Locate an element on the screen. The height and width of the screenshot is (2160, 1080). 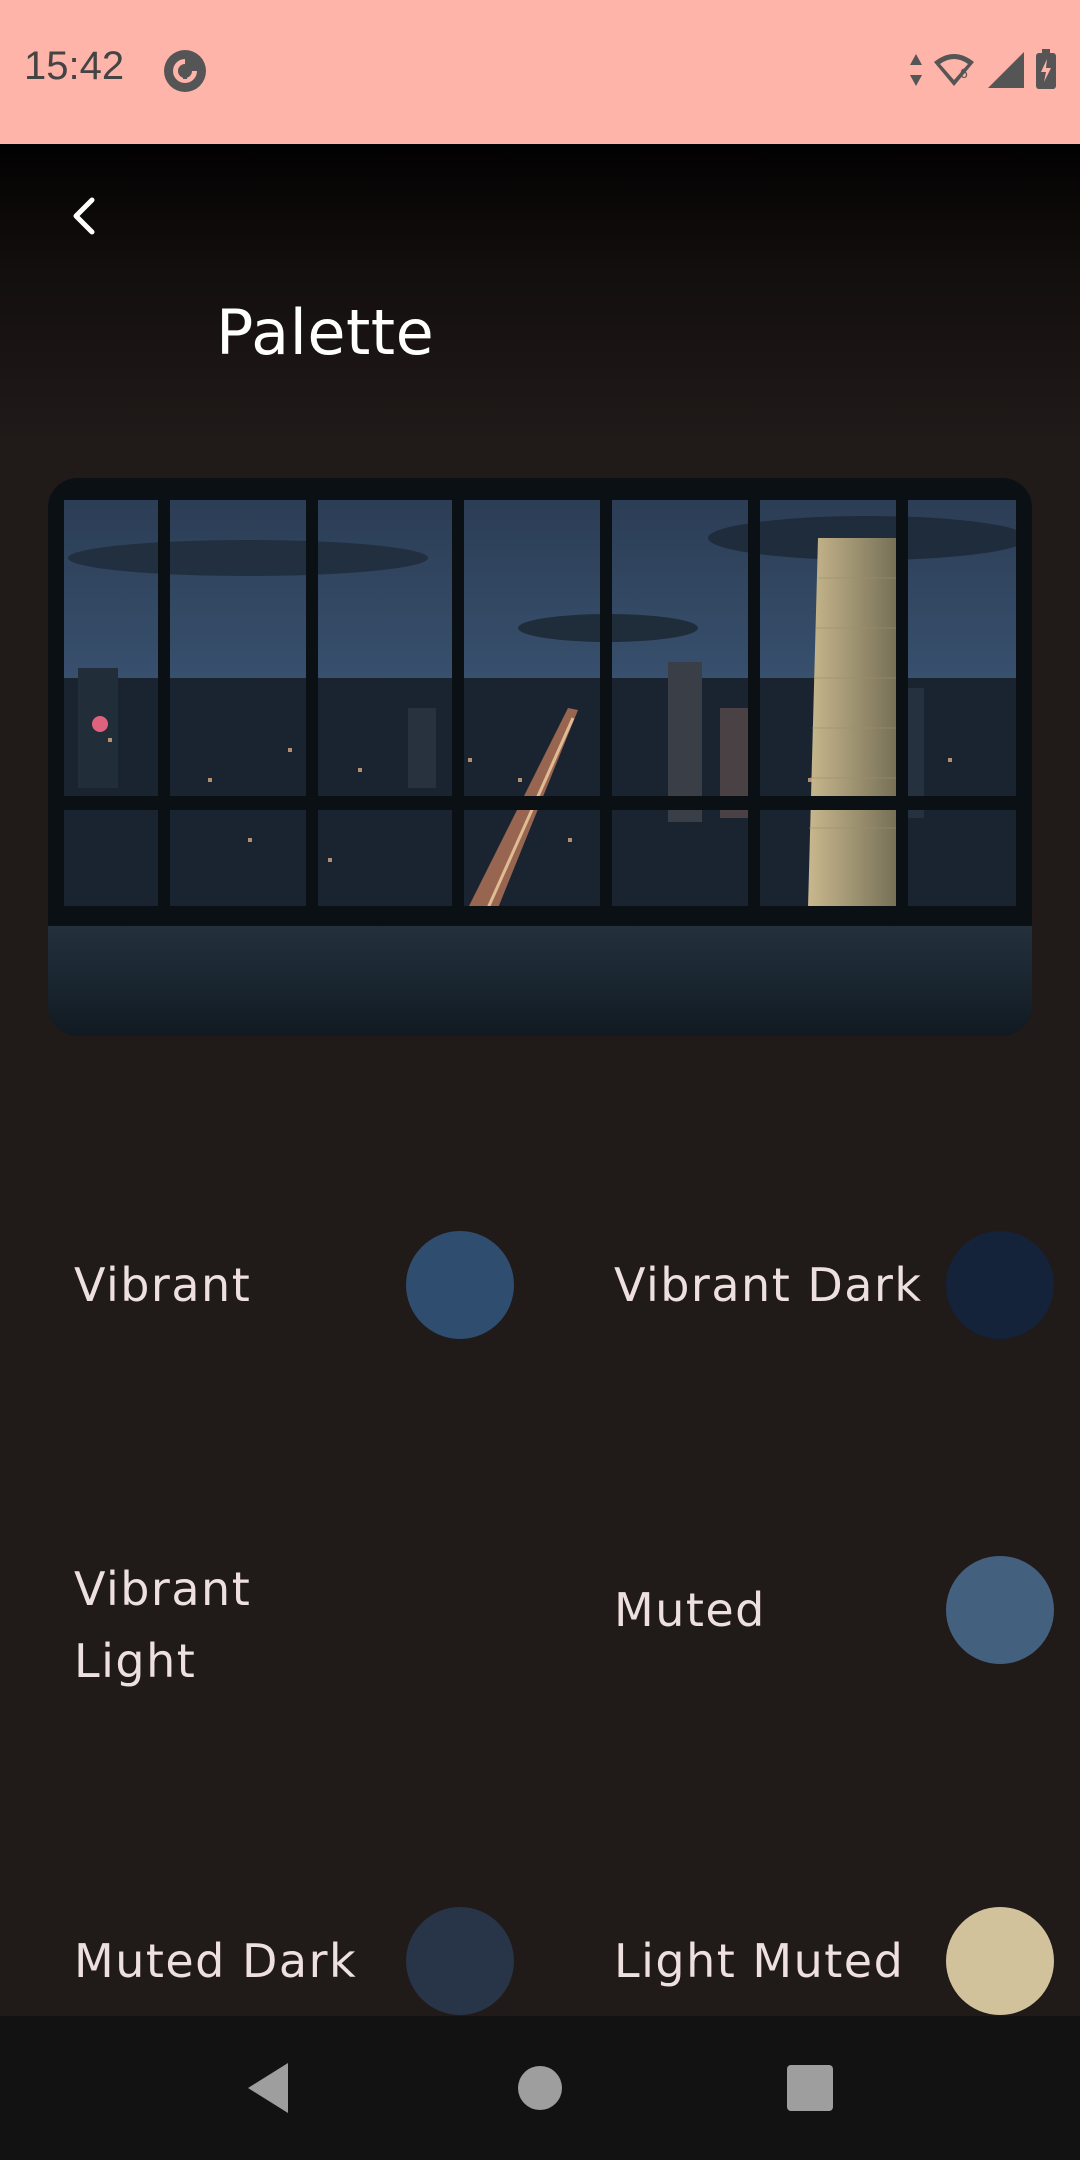
cellular-signal-icon is located at coordinates (1006, 70).